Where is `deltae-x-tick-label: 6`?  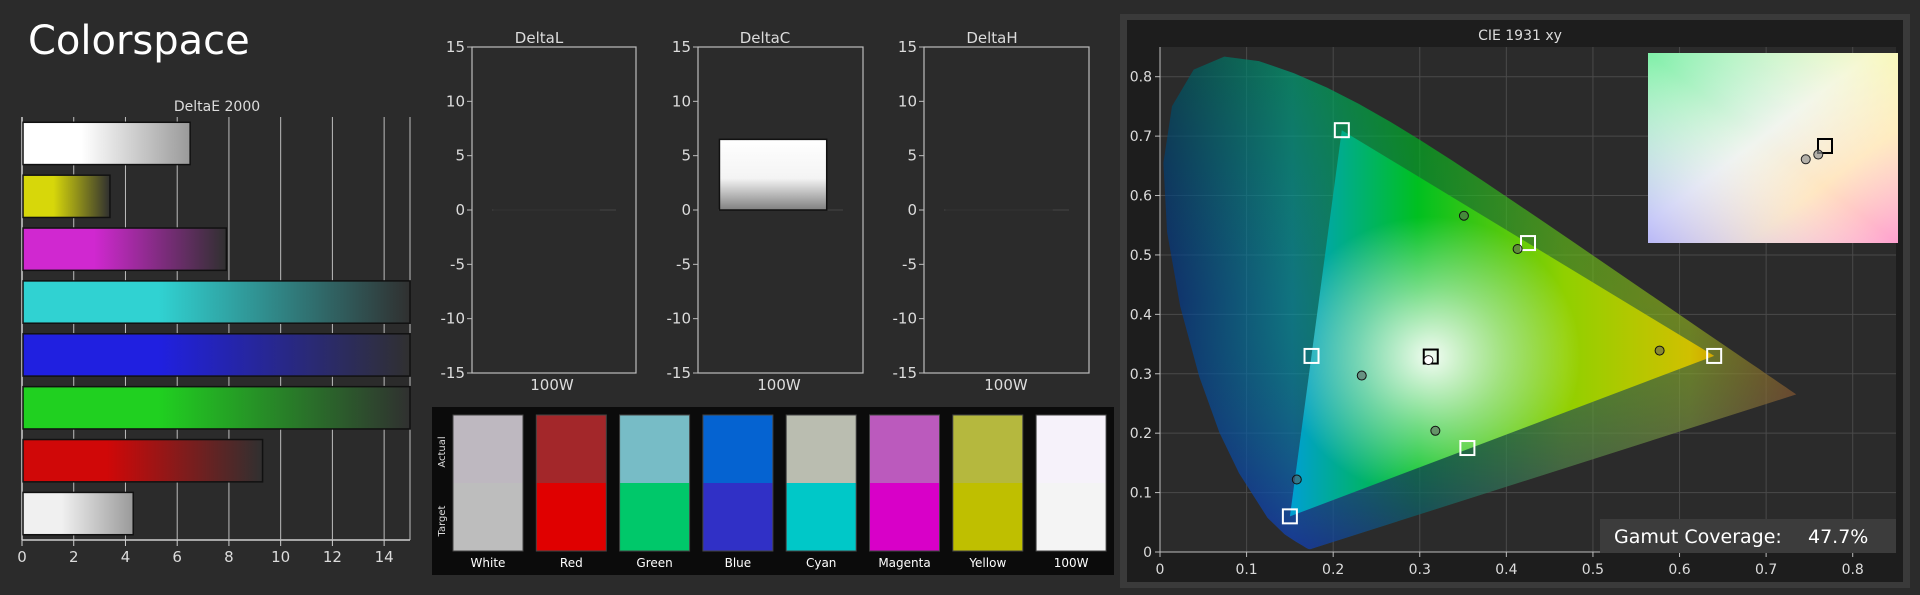
deltae-x-tick-label: 6 is located at coordinates (177, 557).